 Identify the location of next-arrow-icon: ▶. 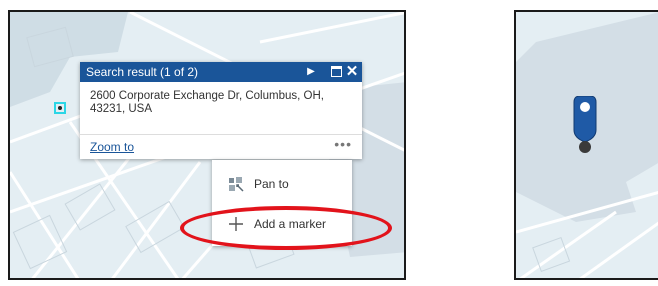
(311, 72).